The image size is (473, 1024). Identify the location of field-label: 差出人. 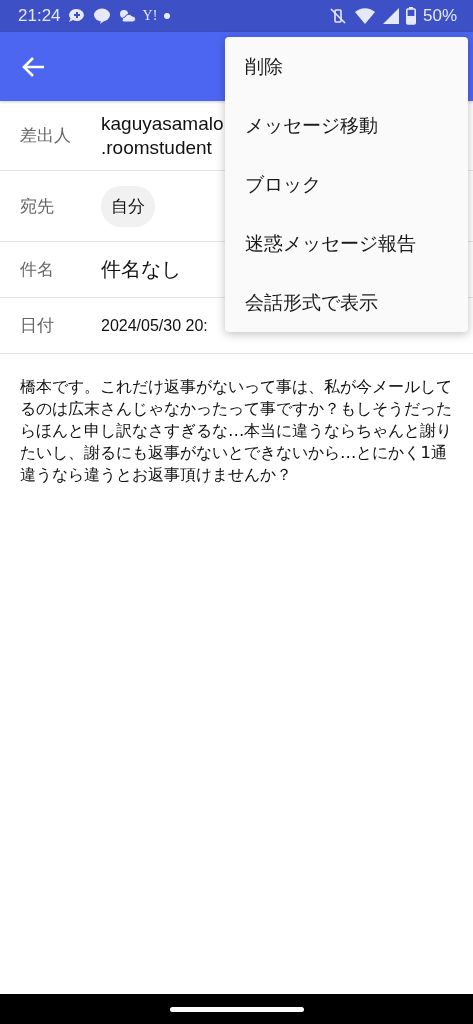
(46, 135).